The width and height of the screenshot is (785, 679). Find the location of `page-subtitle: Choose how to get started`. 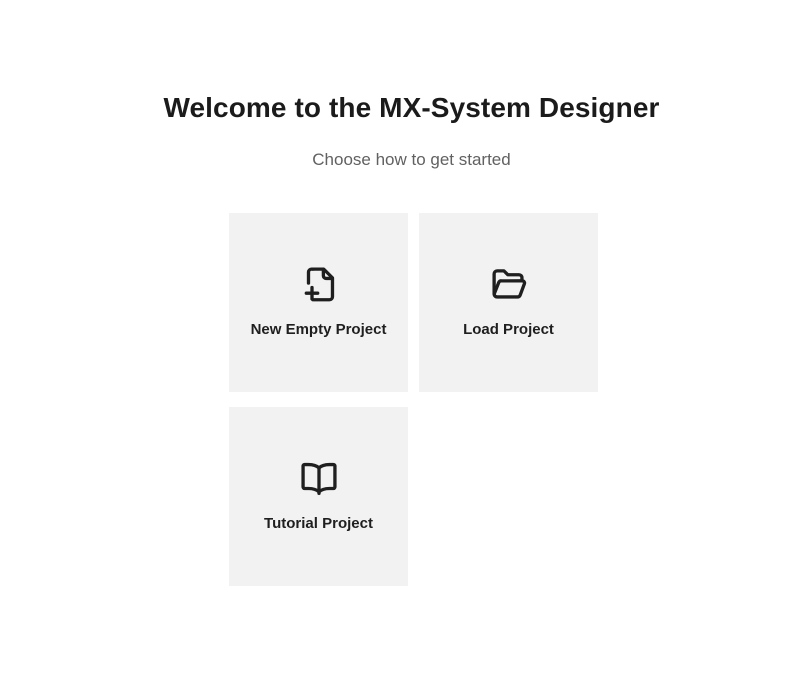

page-subtitle: Choose how to get started is located at coordinates (411, 159).